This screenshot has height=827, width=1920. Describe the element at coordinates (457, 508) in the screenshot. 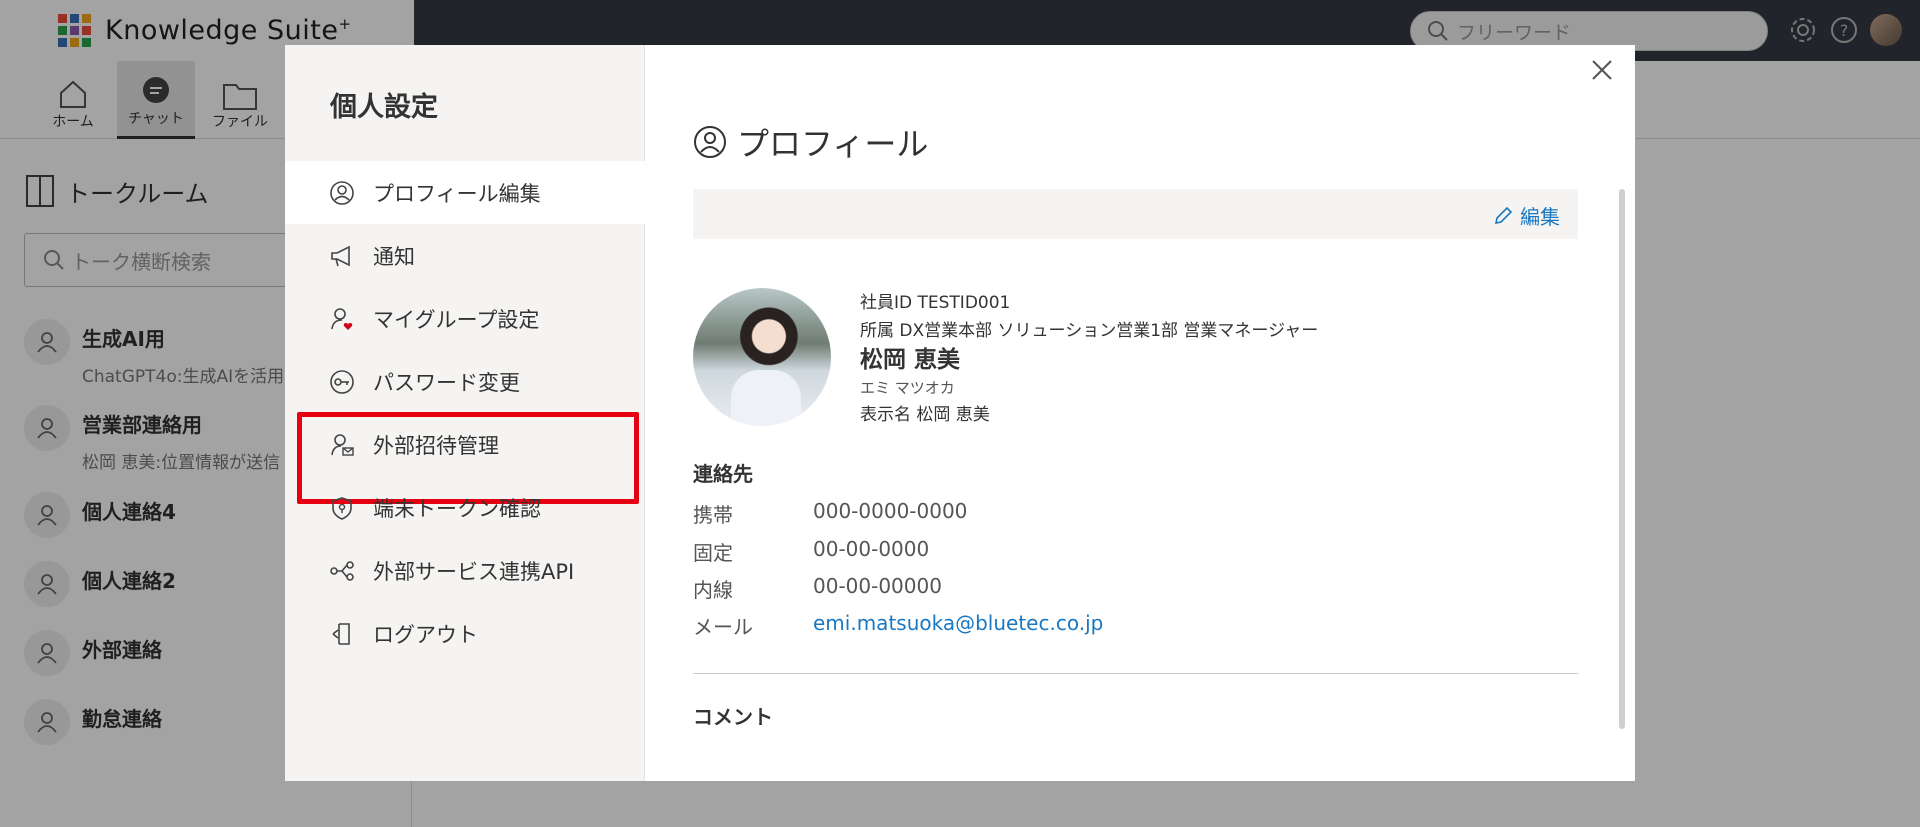

I see `menu-label: 端末トークン確認` at that location.